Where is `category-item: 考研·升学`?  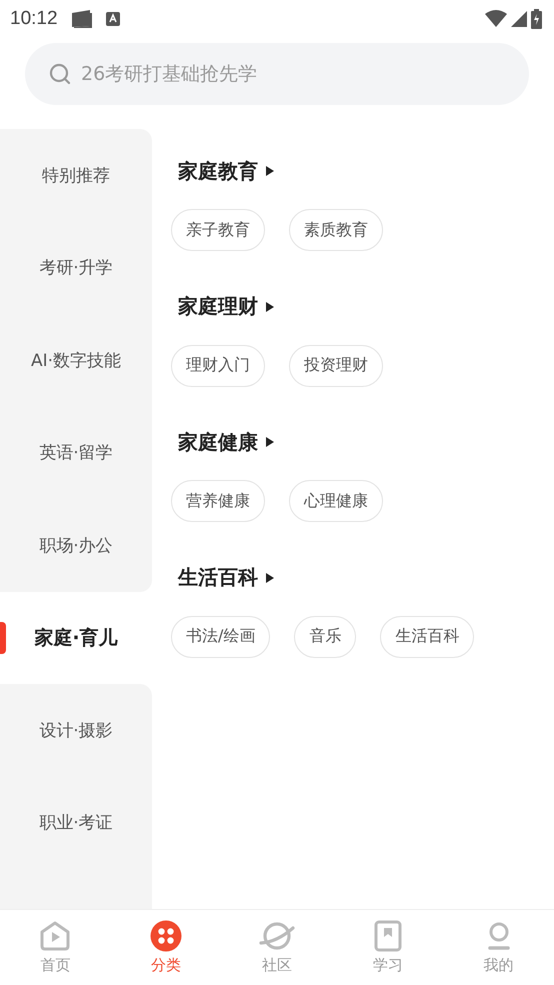 category-item: 考研·升学 is located at coordinates (76, 268).